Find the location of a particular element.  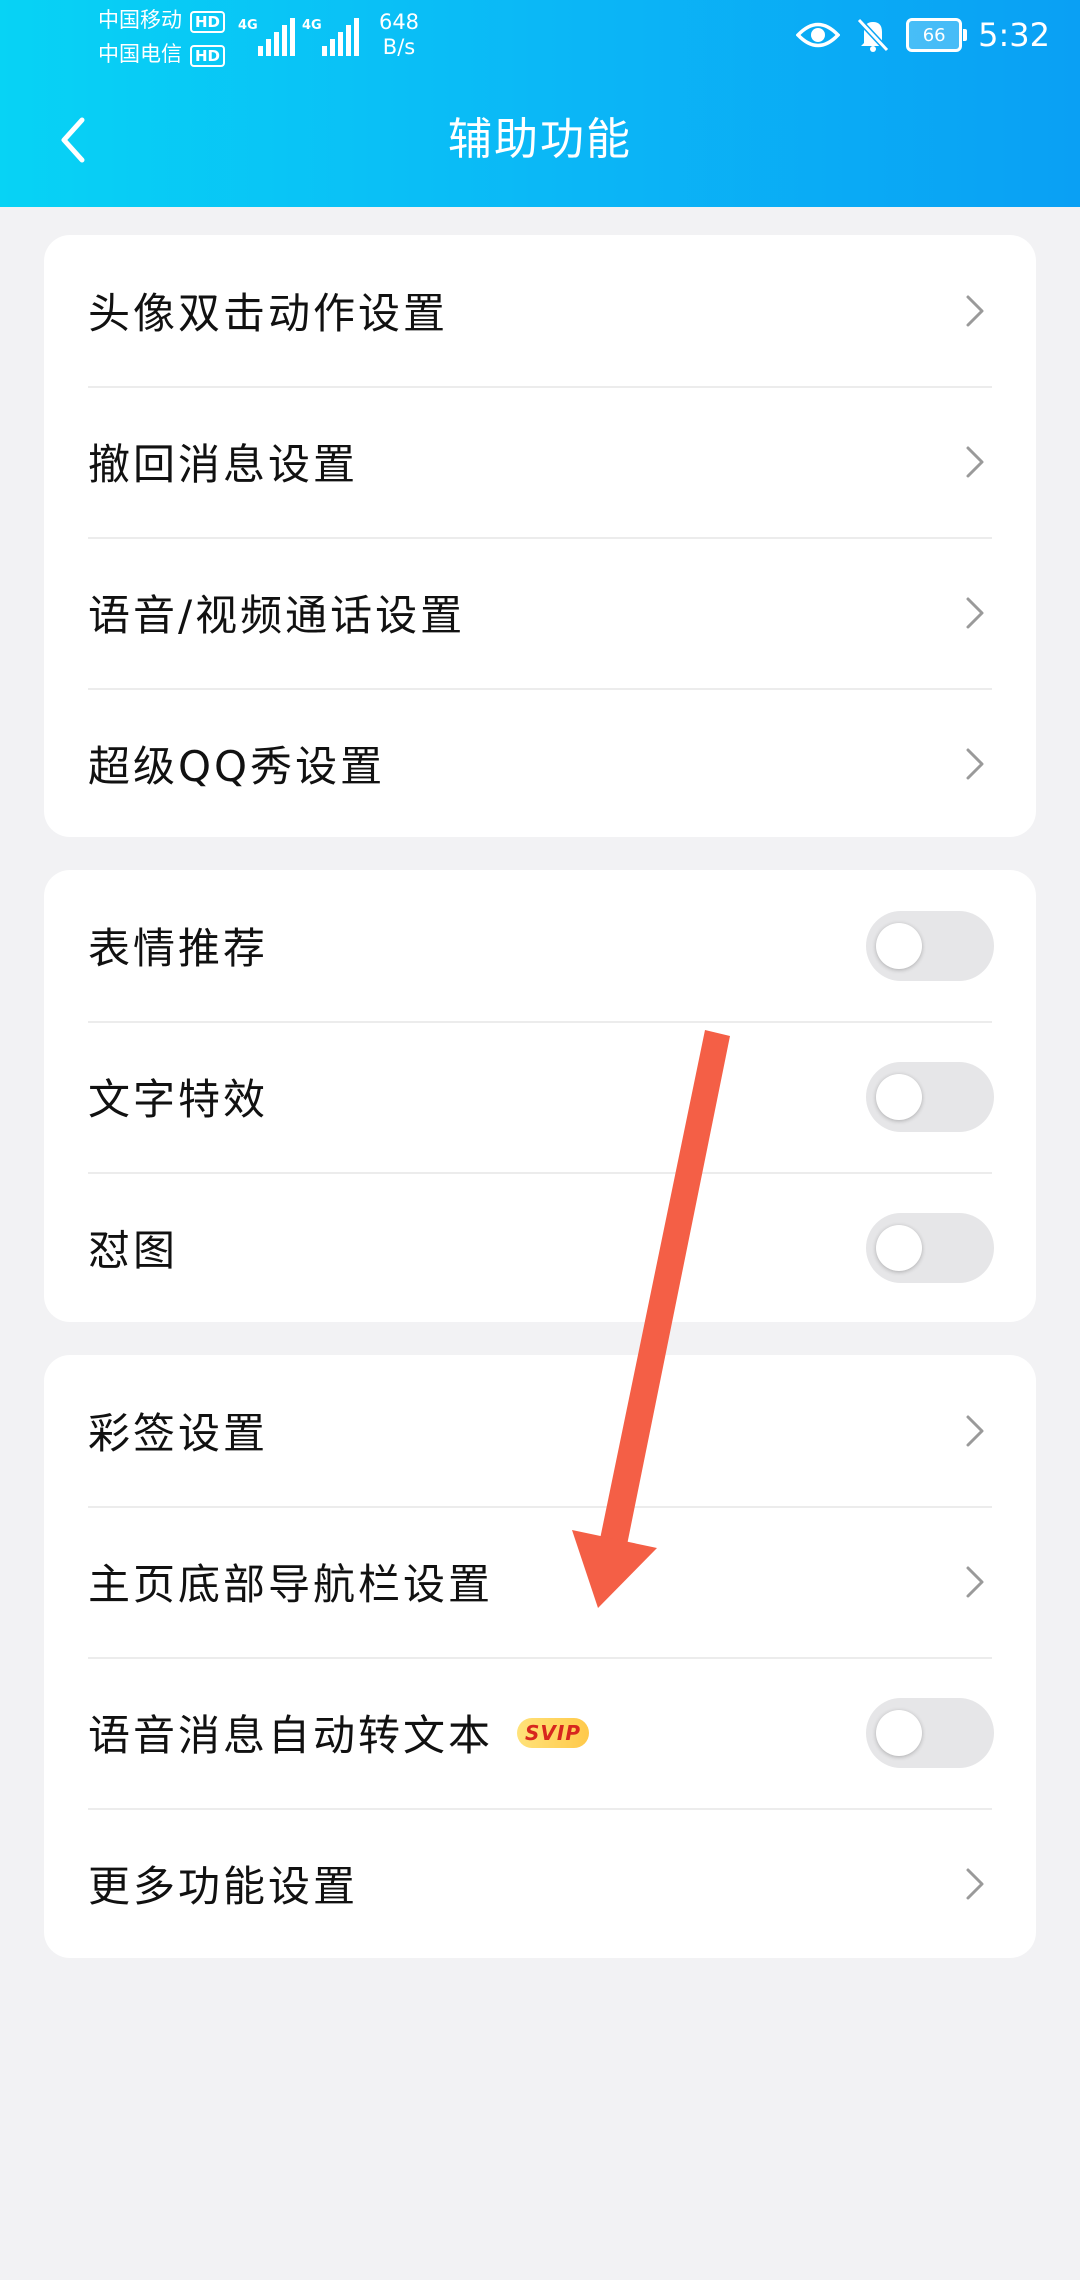

emoji-recommendation-setting: 表情推荐 is located at coordinates (540, 945).